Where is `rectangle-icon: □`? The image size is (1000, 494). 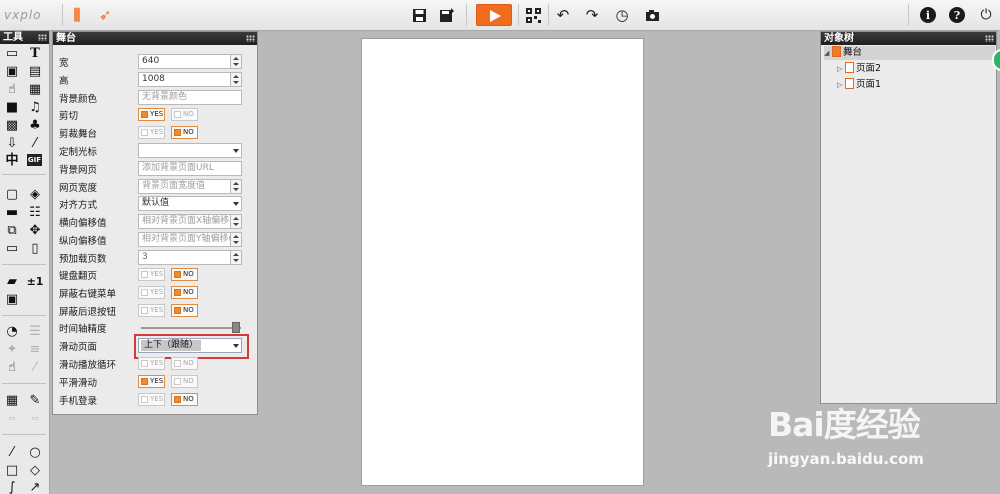
rectangle-icon: □ is located at coordinates (12, 470).